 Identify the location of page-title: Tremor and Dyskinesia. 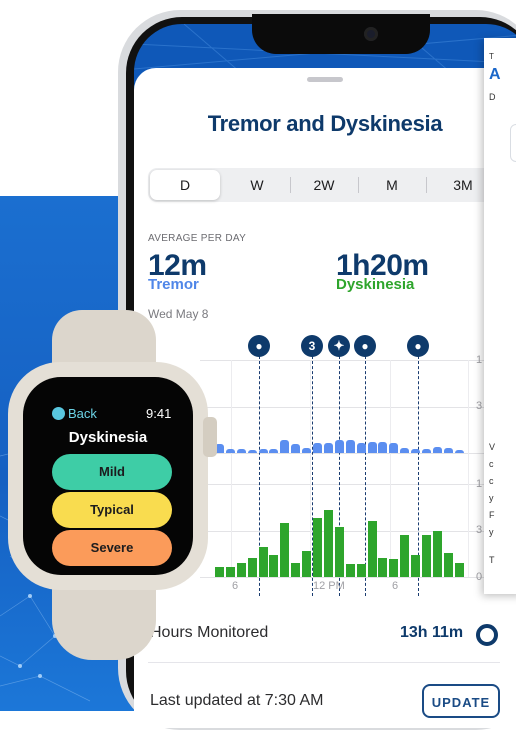
(325, 123).